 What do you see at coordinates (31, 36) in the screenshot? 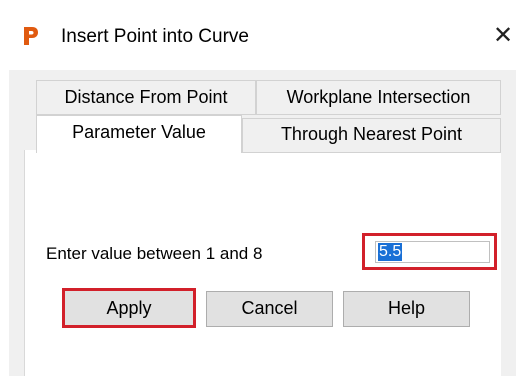
I see `app-logo-icon` at bounding box center [31, 36].